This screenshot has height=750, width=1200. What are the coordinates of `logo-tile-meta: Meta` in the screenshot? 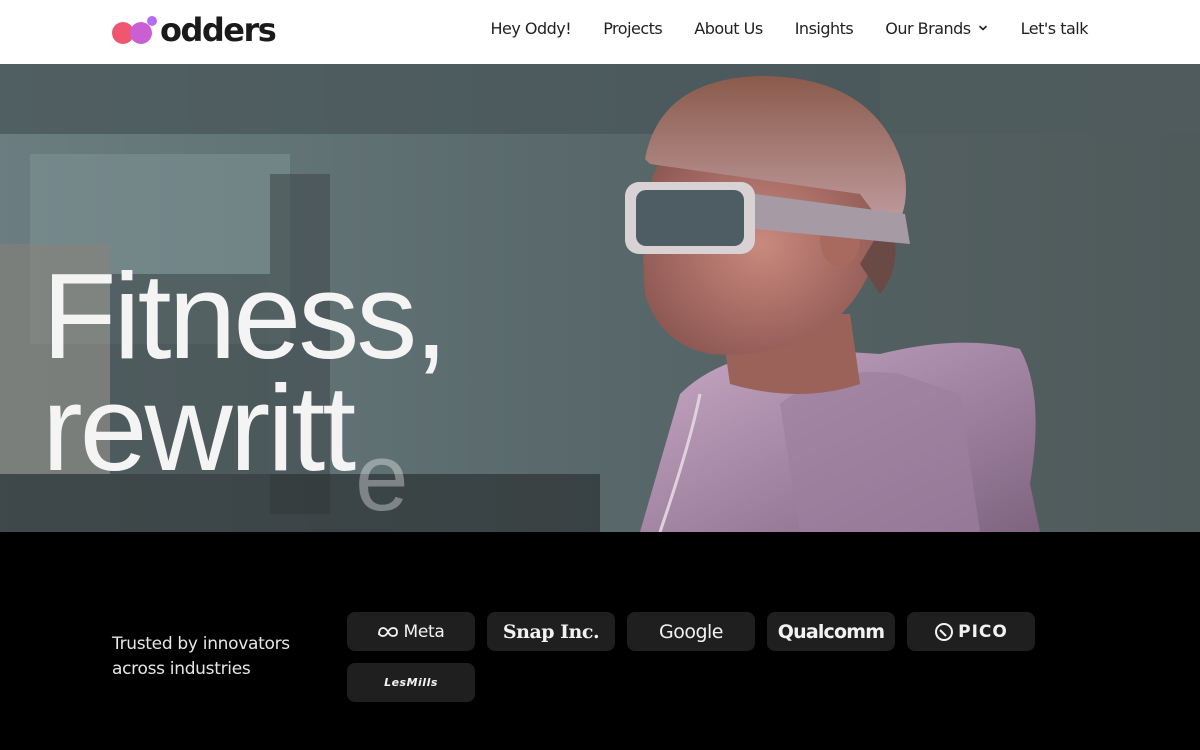 It's located at (411, 631).